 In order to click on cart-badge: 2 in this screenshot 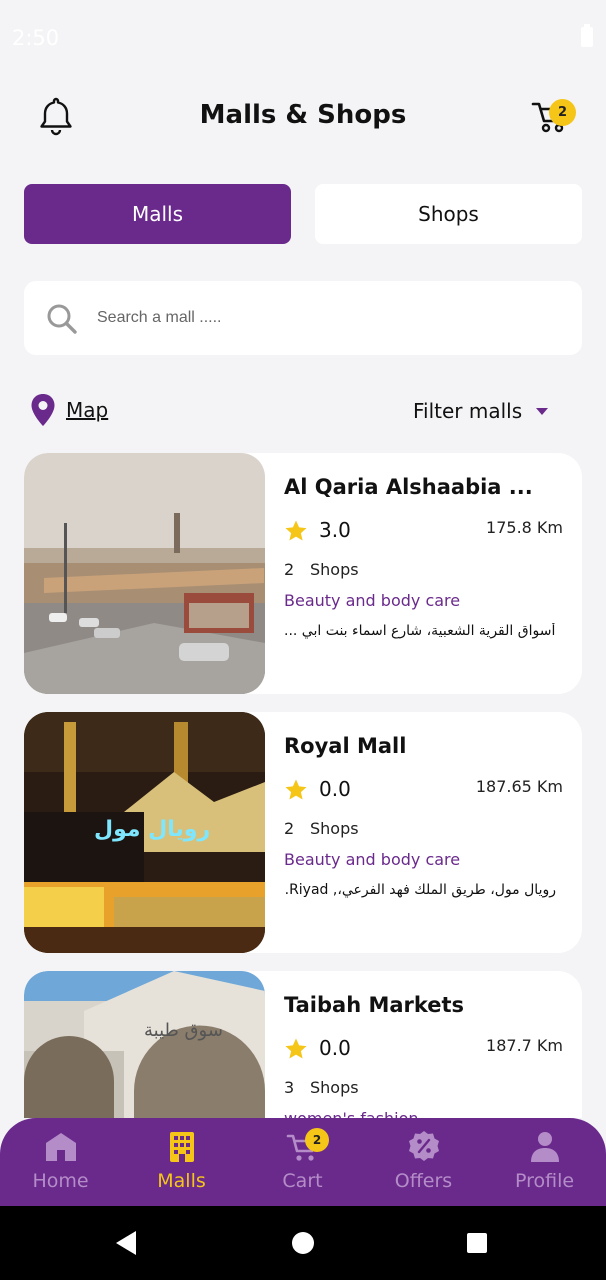, I will do `click(317, 1140)`.